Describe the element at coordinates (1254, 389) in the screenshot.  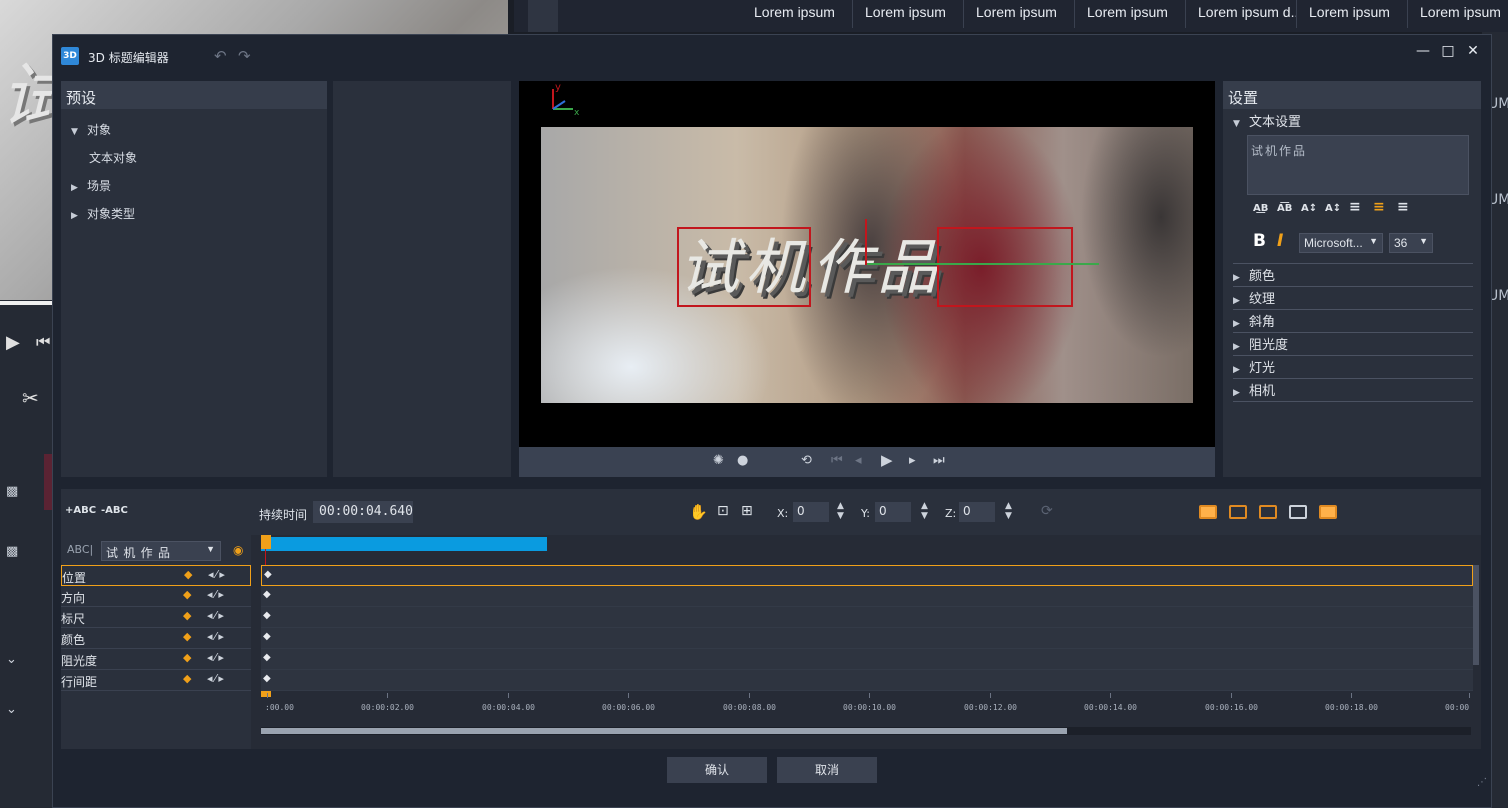
I see `camera-section: ▶ 相机` at that location.